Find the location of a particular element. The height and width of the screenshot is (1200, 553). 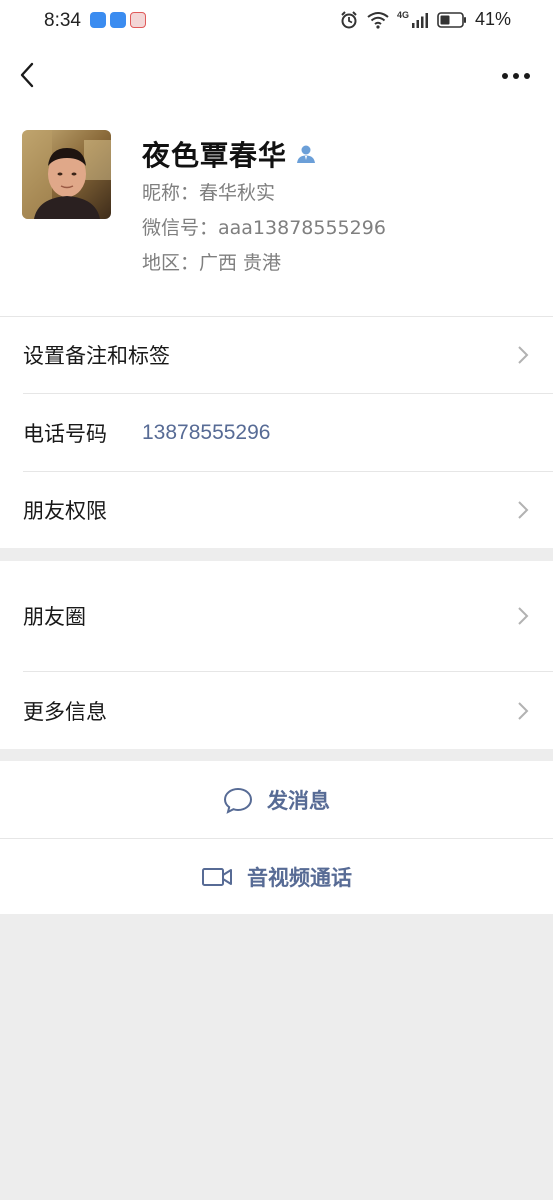

video-call-button: 音视频通话 is located at coordinates (276, 876).